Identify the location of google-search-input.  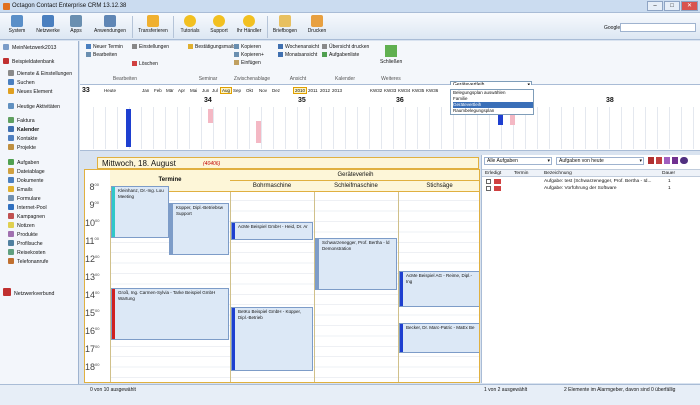
(658, 27).